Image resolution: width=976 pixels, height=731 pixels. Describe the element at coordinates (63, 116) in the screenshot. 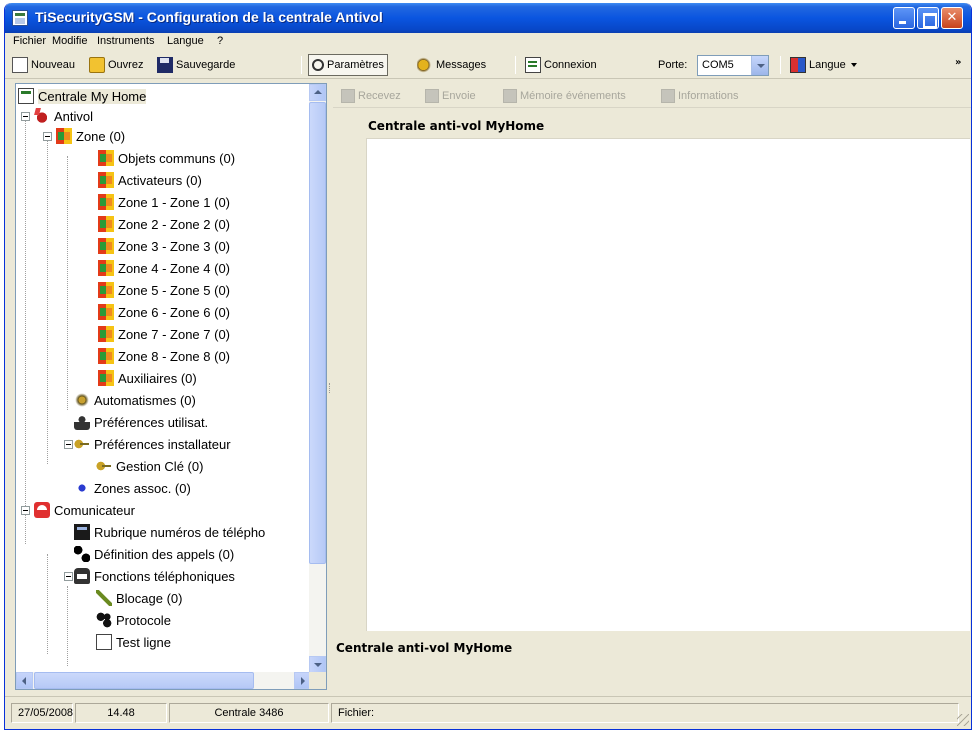

I see `tree-item-antivol: Antivol` at that location.